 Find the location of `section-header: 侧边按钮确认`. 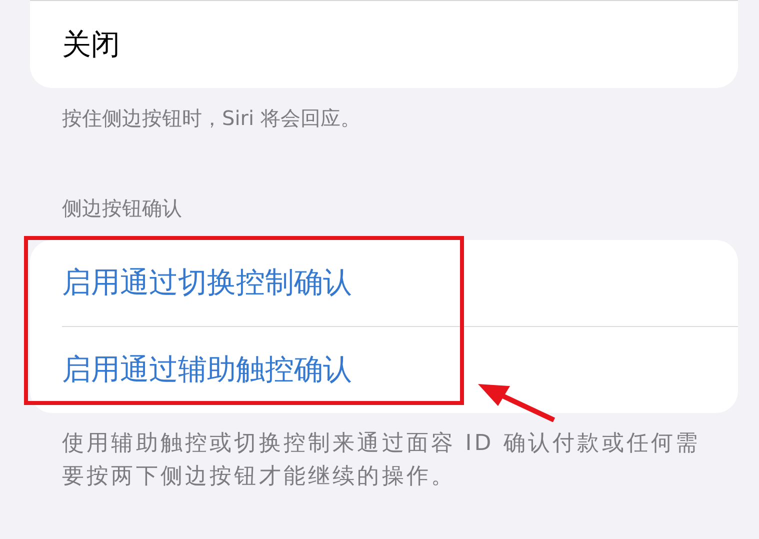

section-header: 侧边按钮确认 is located at coordinates (122, 208).